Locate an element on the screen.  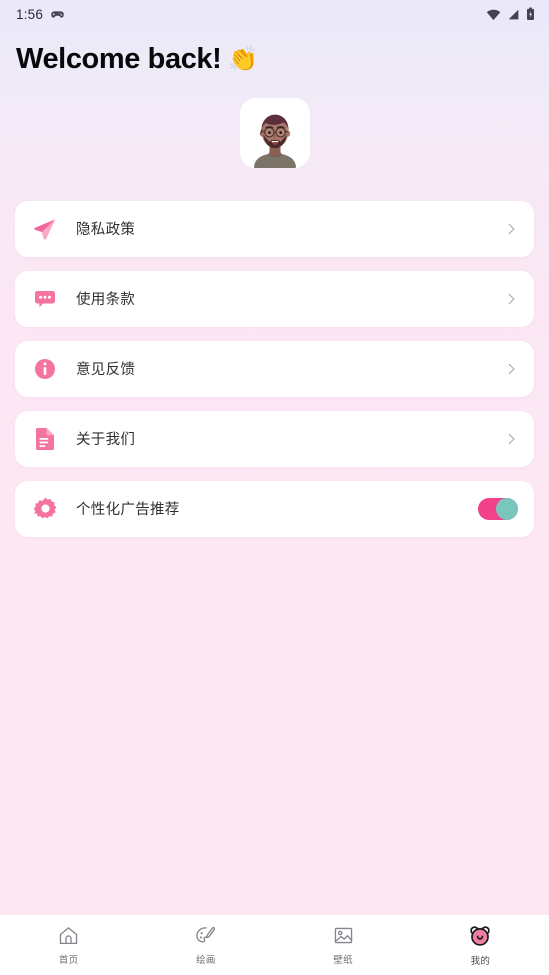
list-item-feedback: 意见反馈 is located at coordinates (274, 368).